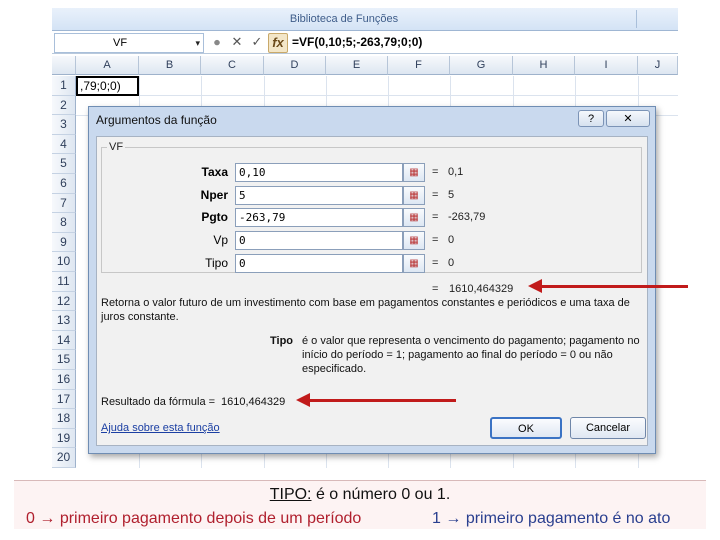  Describe the element at coordinates (64, 458) in the screenshot. I see `row-header-20: 20` at that location.